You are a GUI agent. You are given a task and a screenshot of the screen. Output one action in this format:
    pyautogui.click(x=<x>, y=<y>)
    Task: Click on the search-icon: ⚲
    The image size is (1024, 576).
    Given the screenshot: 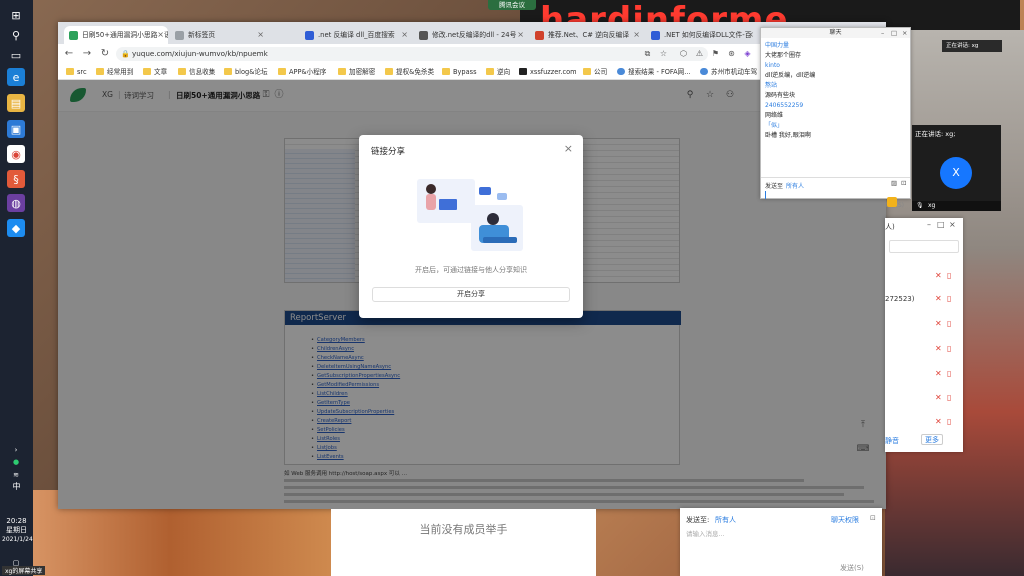 What is the action you would take?
    pyautogui.click(x=16, y=35)
    